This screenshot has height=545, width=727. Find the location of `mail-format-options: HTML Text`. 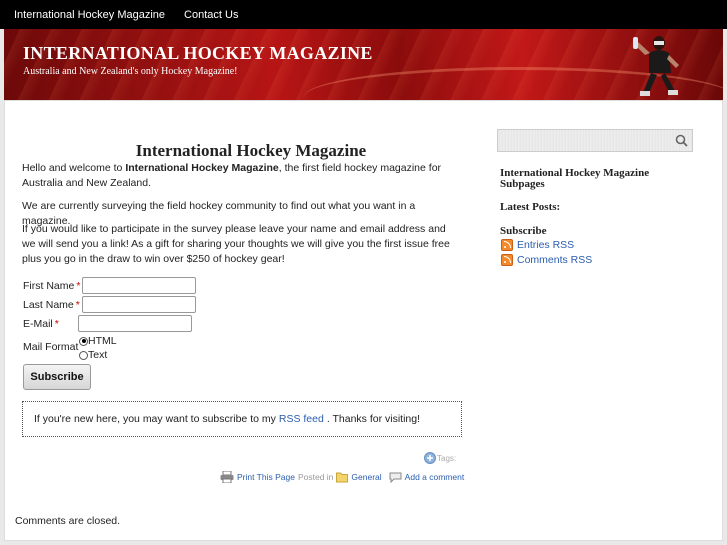

mail-format-options: HTML Text is located at coordinates (98, 348).